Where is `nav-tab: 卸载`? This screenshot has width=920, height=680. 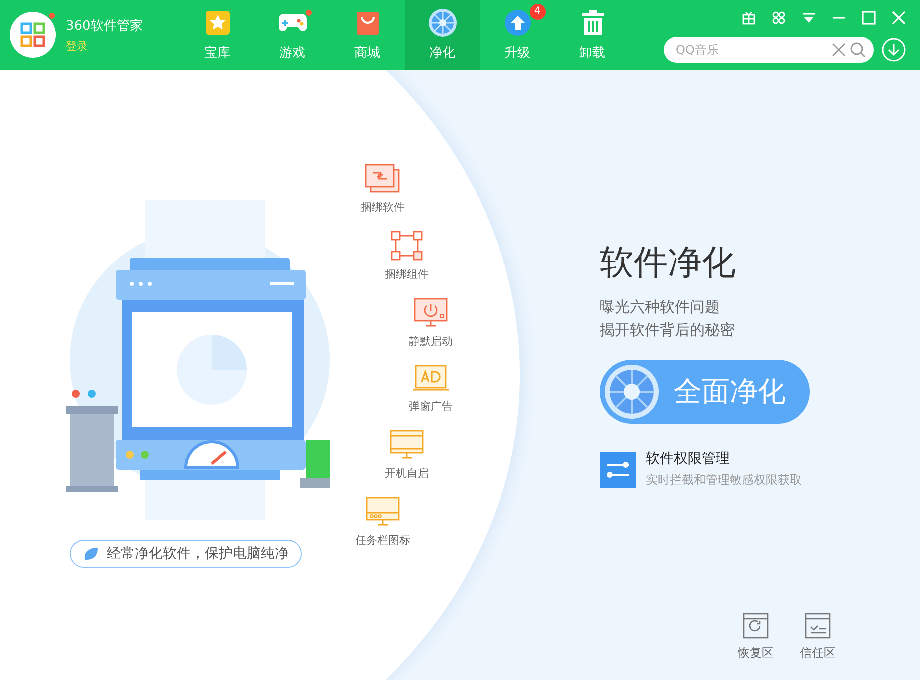 nav-tab: 卸载 is located at coordinates (592, 35).